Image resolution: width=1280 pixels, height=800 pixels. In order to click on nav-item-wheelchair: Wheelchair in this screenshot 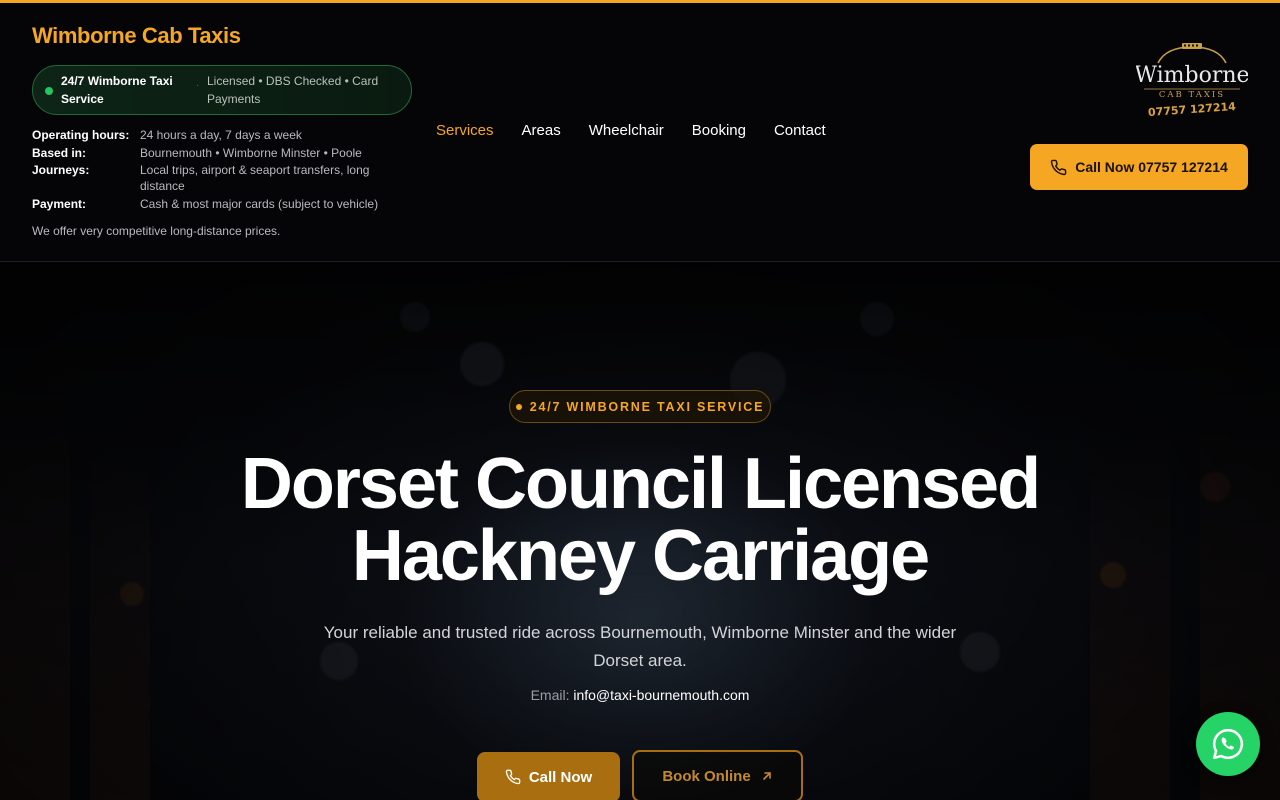, I will do `click(626, 130)`.